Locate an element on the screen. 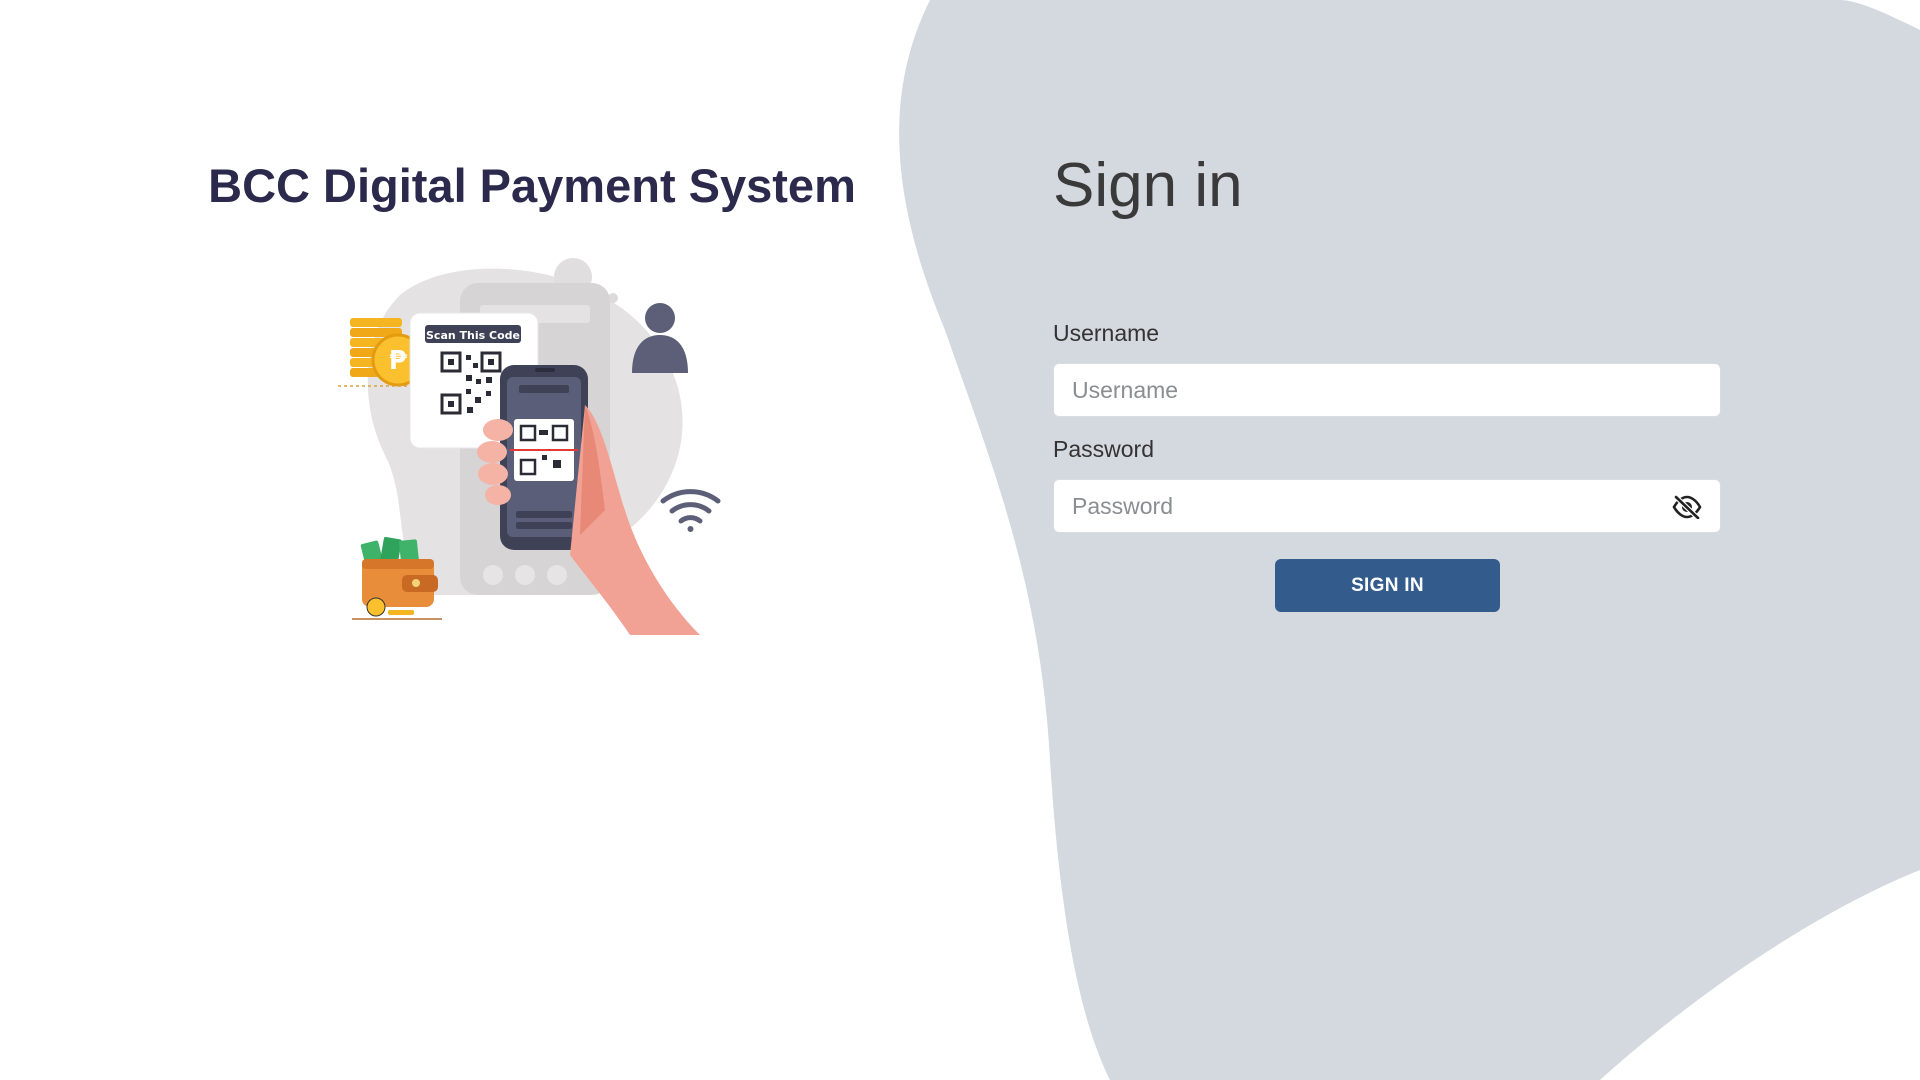  password-label: Password is located at coordinates (1103, 449).